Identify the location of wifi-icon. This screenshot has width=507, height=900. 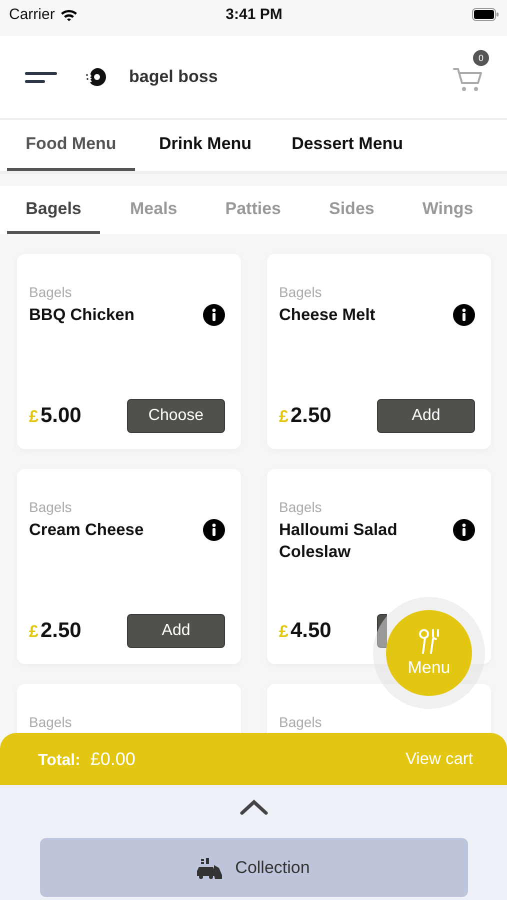
(69, 14).